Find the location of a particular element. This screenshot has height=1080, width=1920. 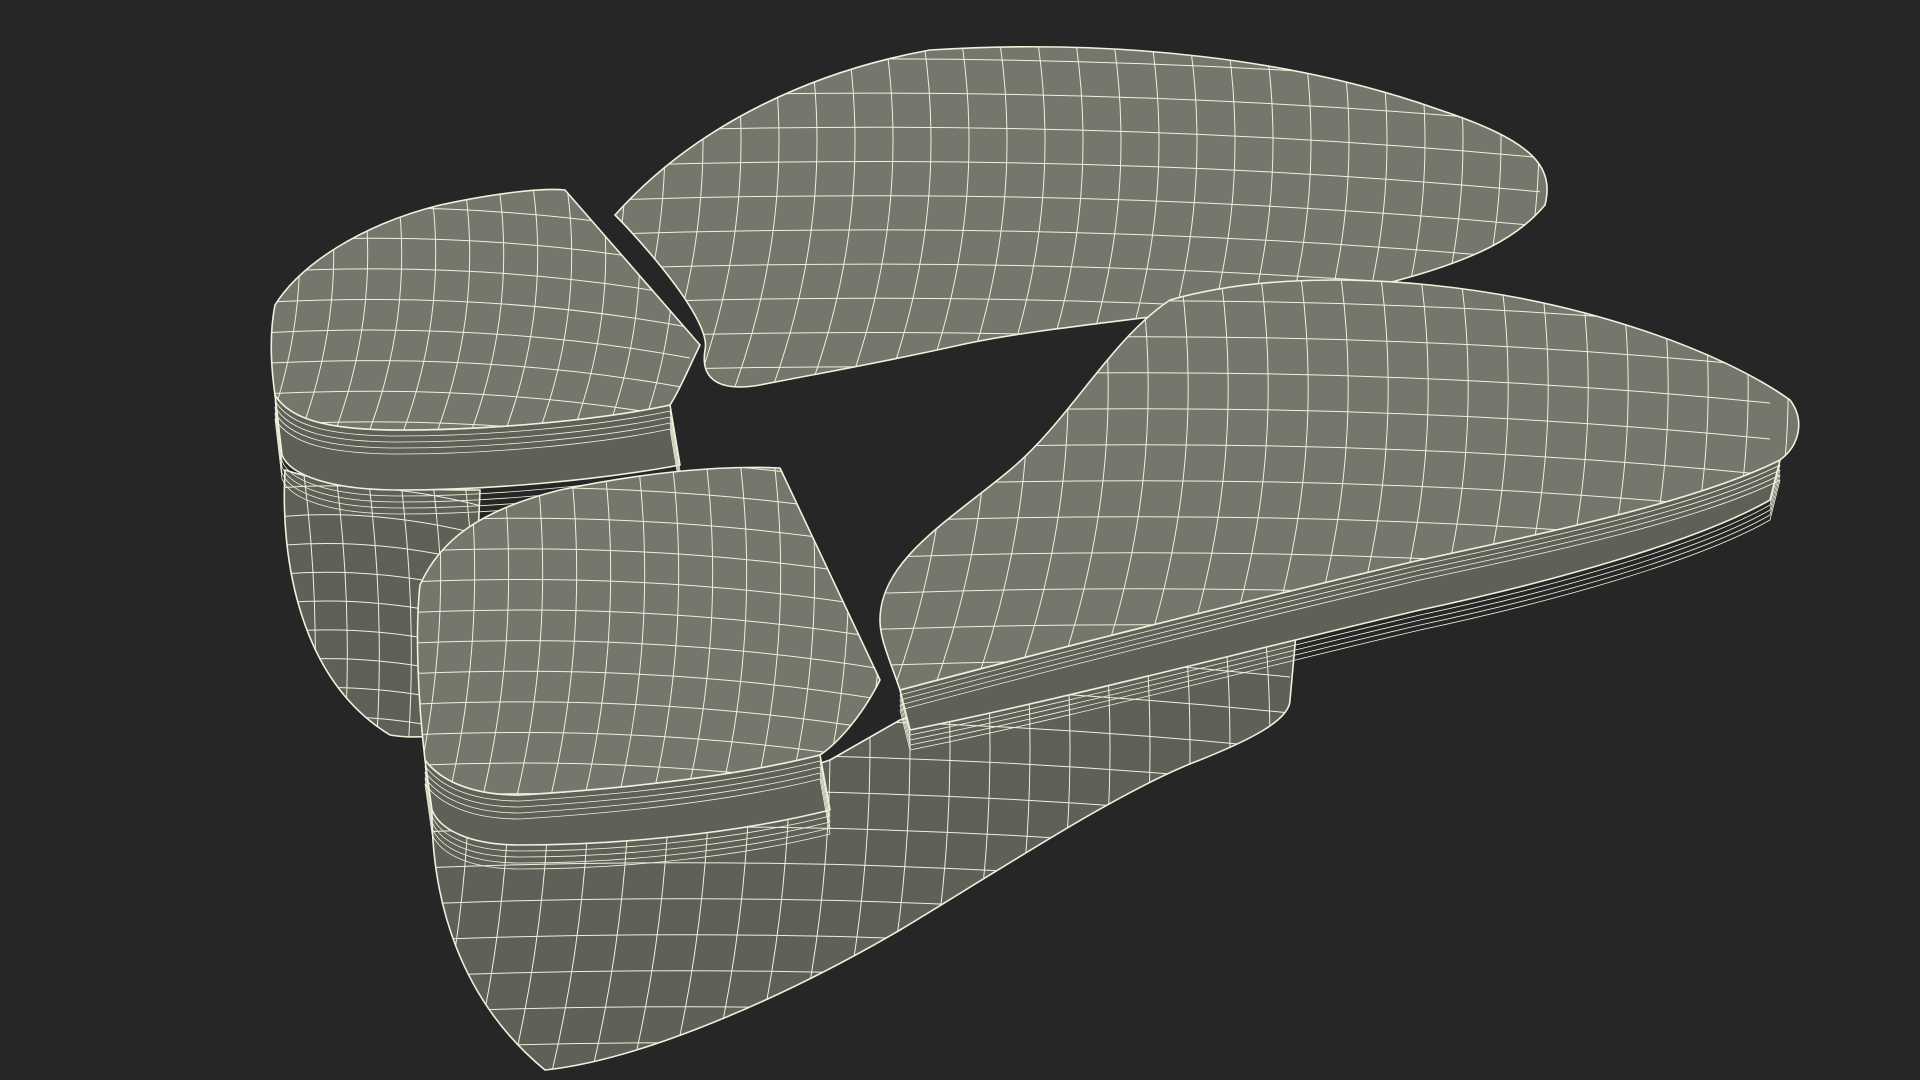

back-upper-wire-u is located at coordinates (276, 605).